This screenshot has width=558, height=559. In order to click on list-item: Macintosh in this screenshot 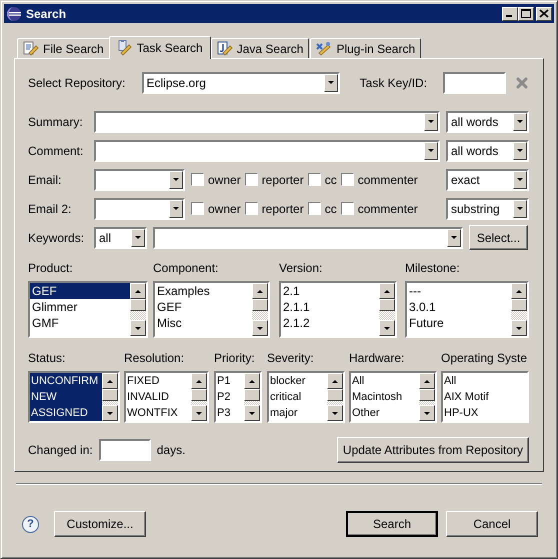, I will do `click(385, 397)`.